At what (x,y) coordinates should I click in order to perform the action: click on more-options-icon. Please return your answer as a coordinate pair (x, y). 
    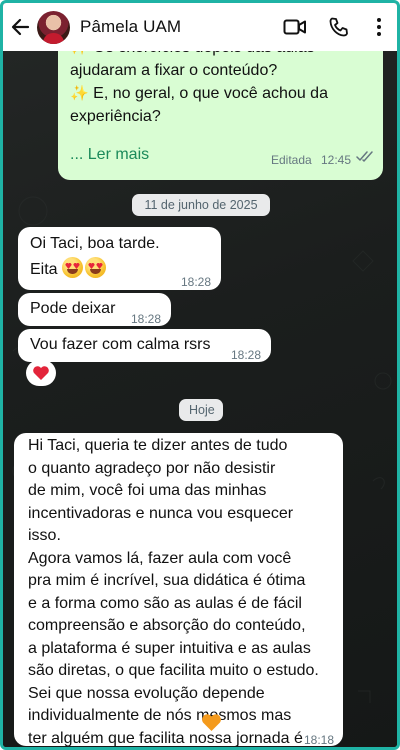
    Looking at the image, I should click on (379, 27).